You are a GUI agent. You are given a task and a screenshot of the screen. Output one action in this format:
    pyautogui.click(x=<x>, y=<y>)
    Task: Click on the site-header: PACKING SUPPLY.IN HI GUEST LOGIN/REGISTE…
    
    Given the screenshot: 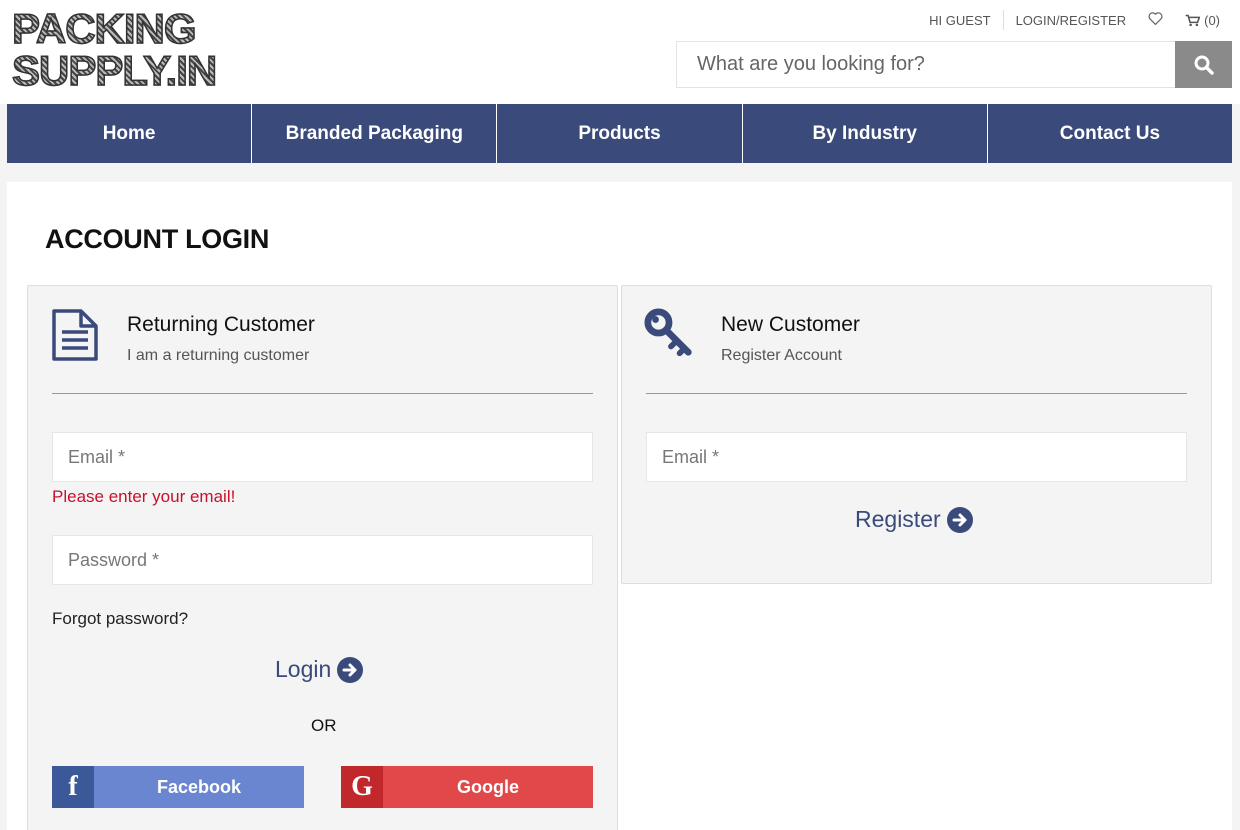 What is the action you would take?
    pyautogui.click(x=620, y=52)
    